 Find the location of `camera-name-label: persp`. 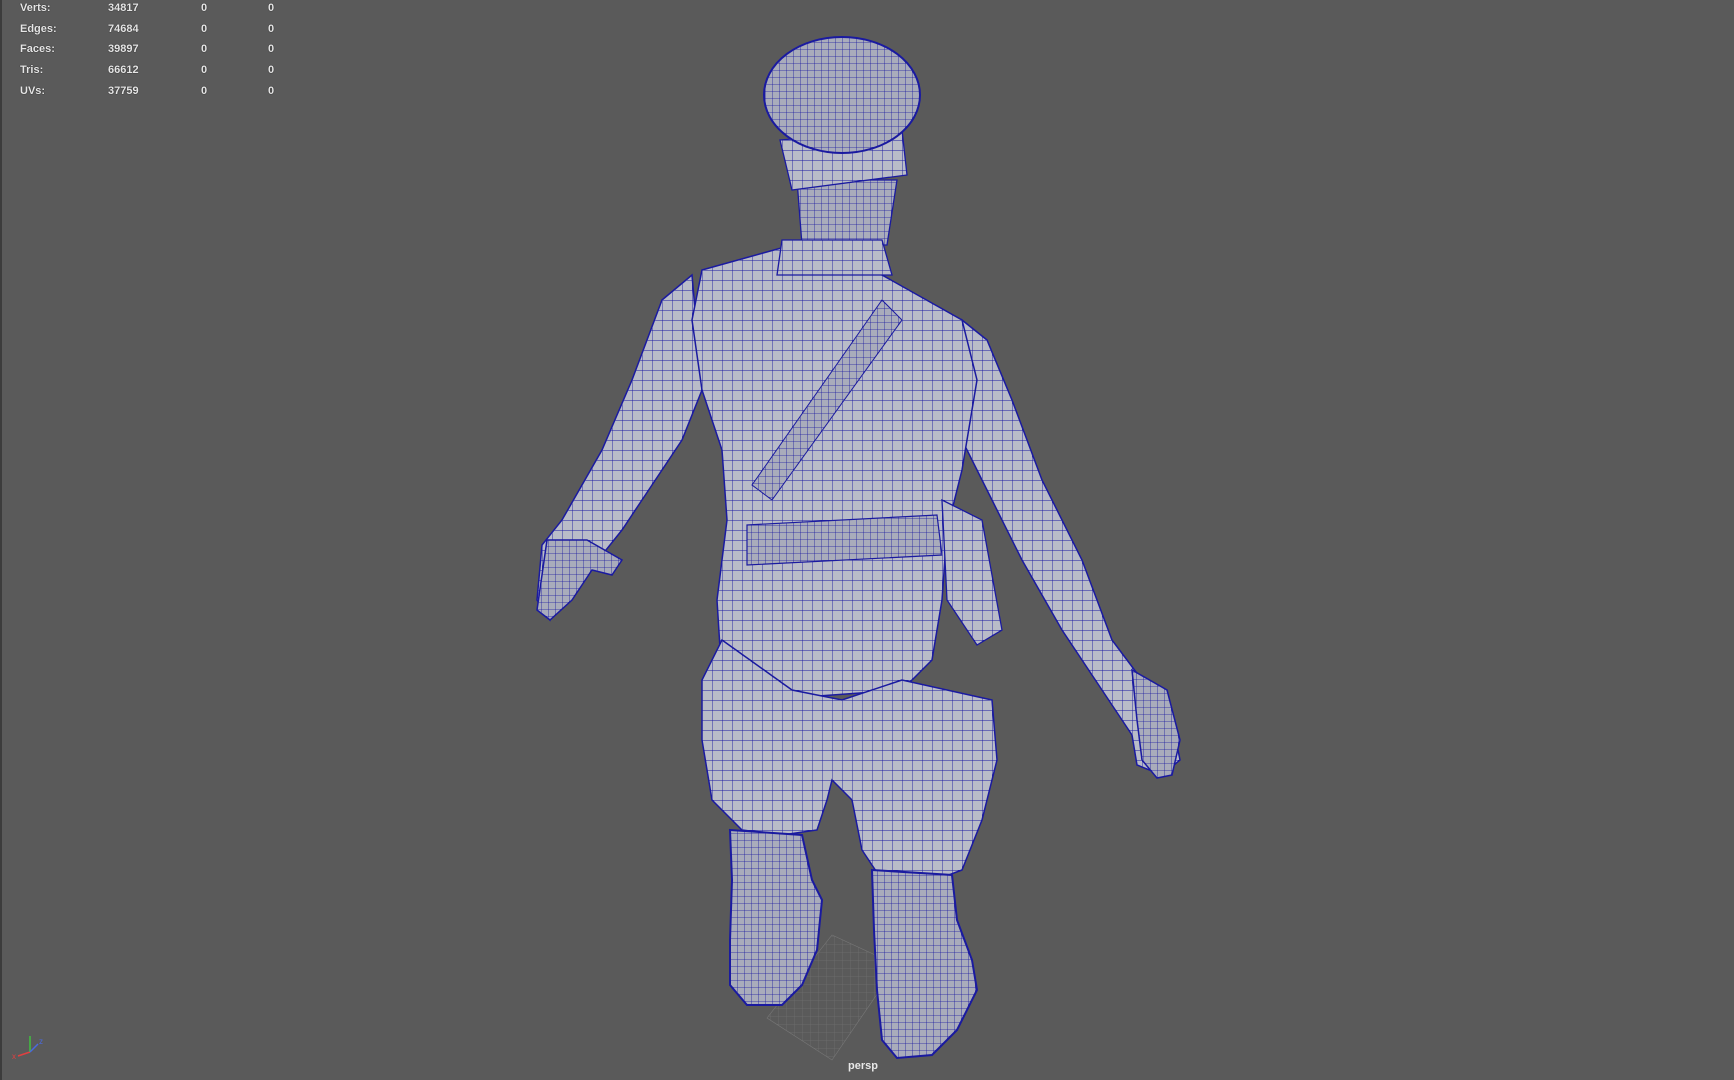

camera-name-label: persp is located at coordinates (863, 1066).